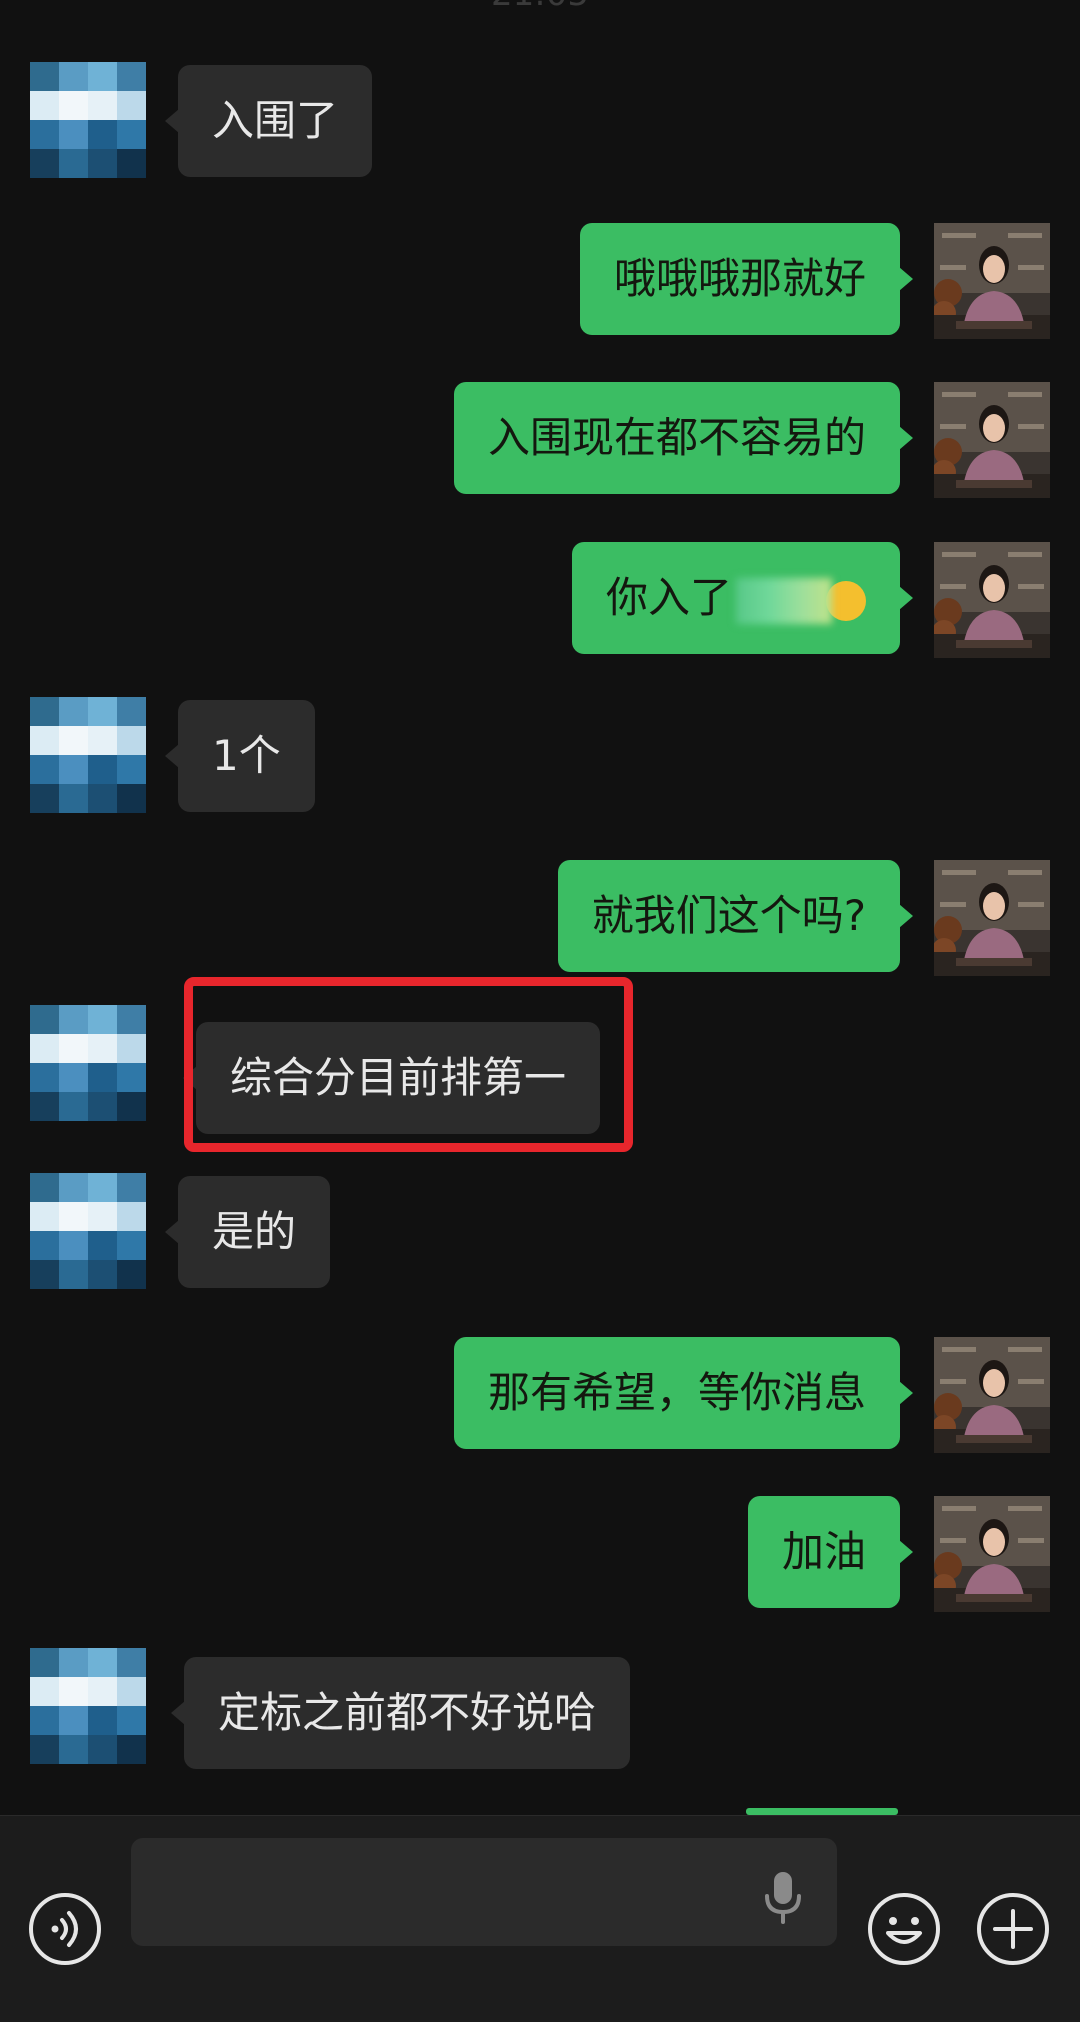 The height and width of the screenshot is (2022, 1080). What do you see at coordinates (408, 1064) in the screenshot?
I see `highlight-box` at bounding box center [408, 1064].